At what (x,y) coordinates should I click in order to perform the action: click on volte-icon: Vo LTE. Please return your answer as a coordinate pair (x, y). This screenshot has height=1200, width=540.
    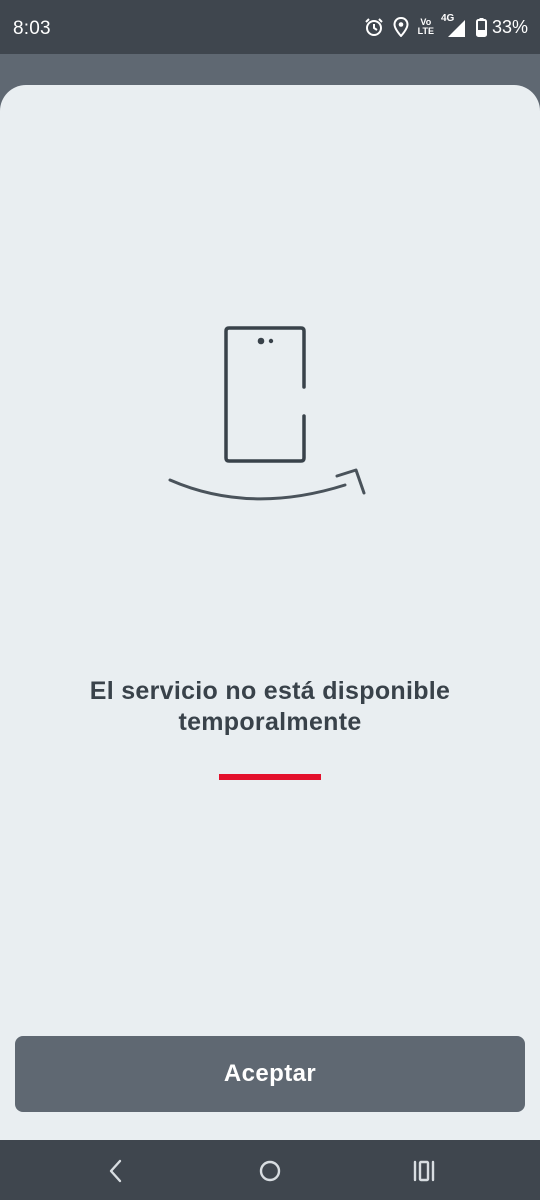
    Looking at the image, I should click on (426, 27).